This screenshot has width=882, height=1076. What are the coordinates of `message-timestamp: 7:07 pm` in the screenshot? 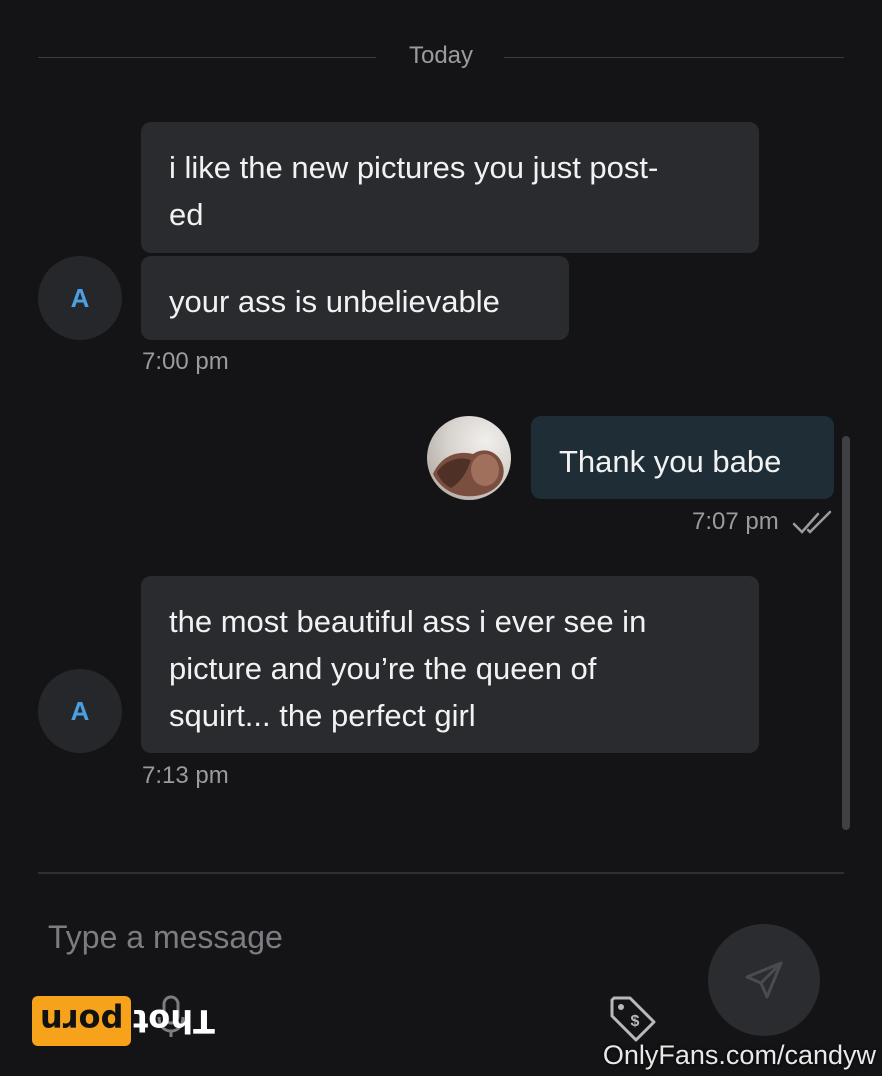 It's located at (735, 521).